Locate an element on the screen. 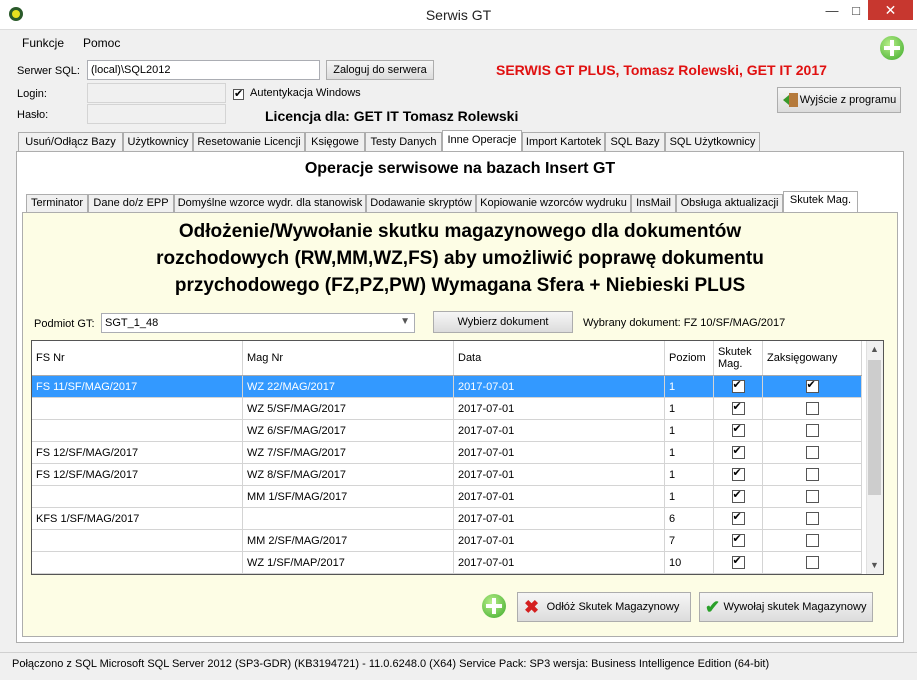 This screenshot has height=680, width=917. cell-fs-nr: KFS 1/SF/MAG/2017 is located at coordinates (137, 518).